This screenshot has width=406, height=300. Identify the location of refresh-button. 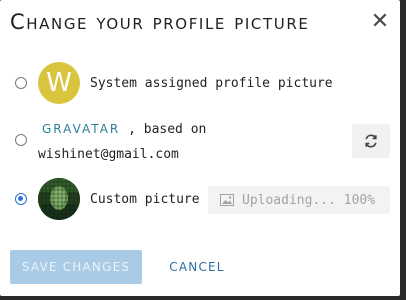
(371, 141).